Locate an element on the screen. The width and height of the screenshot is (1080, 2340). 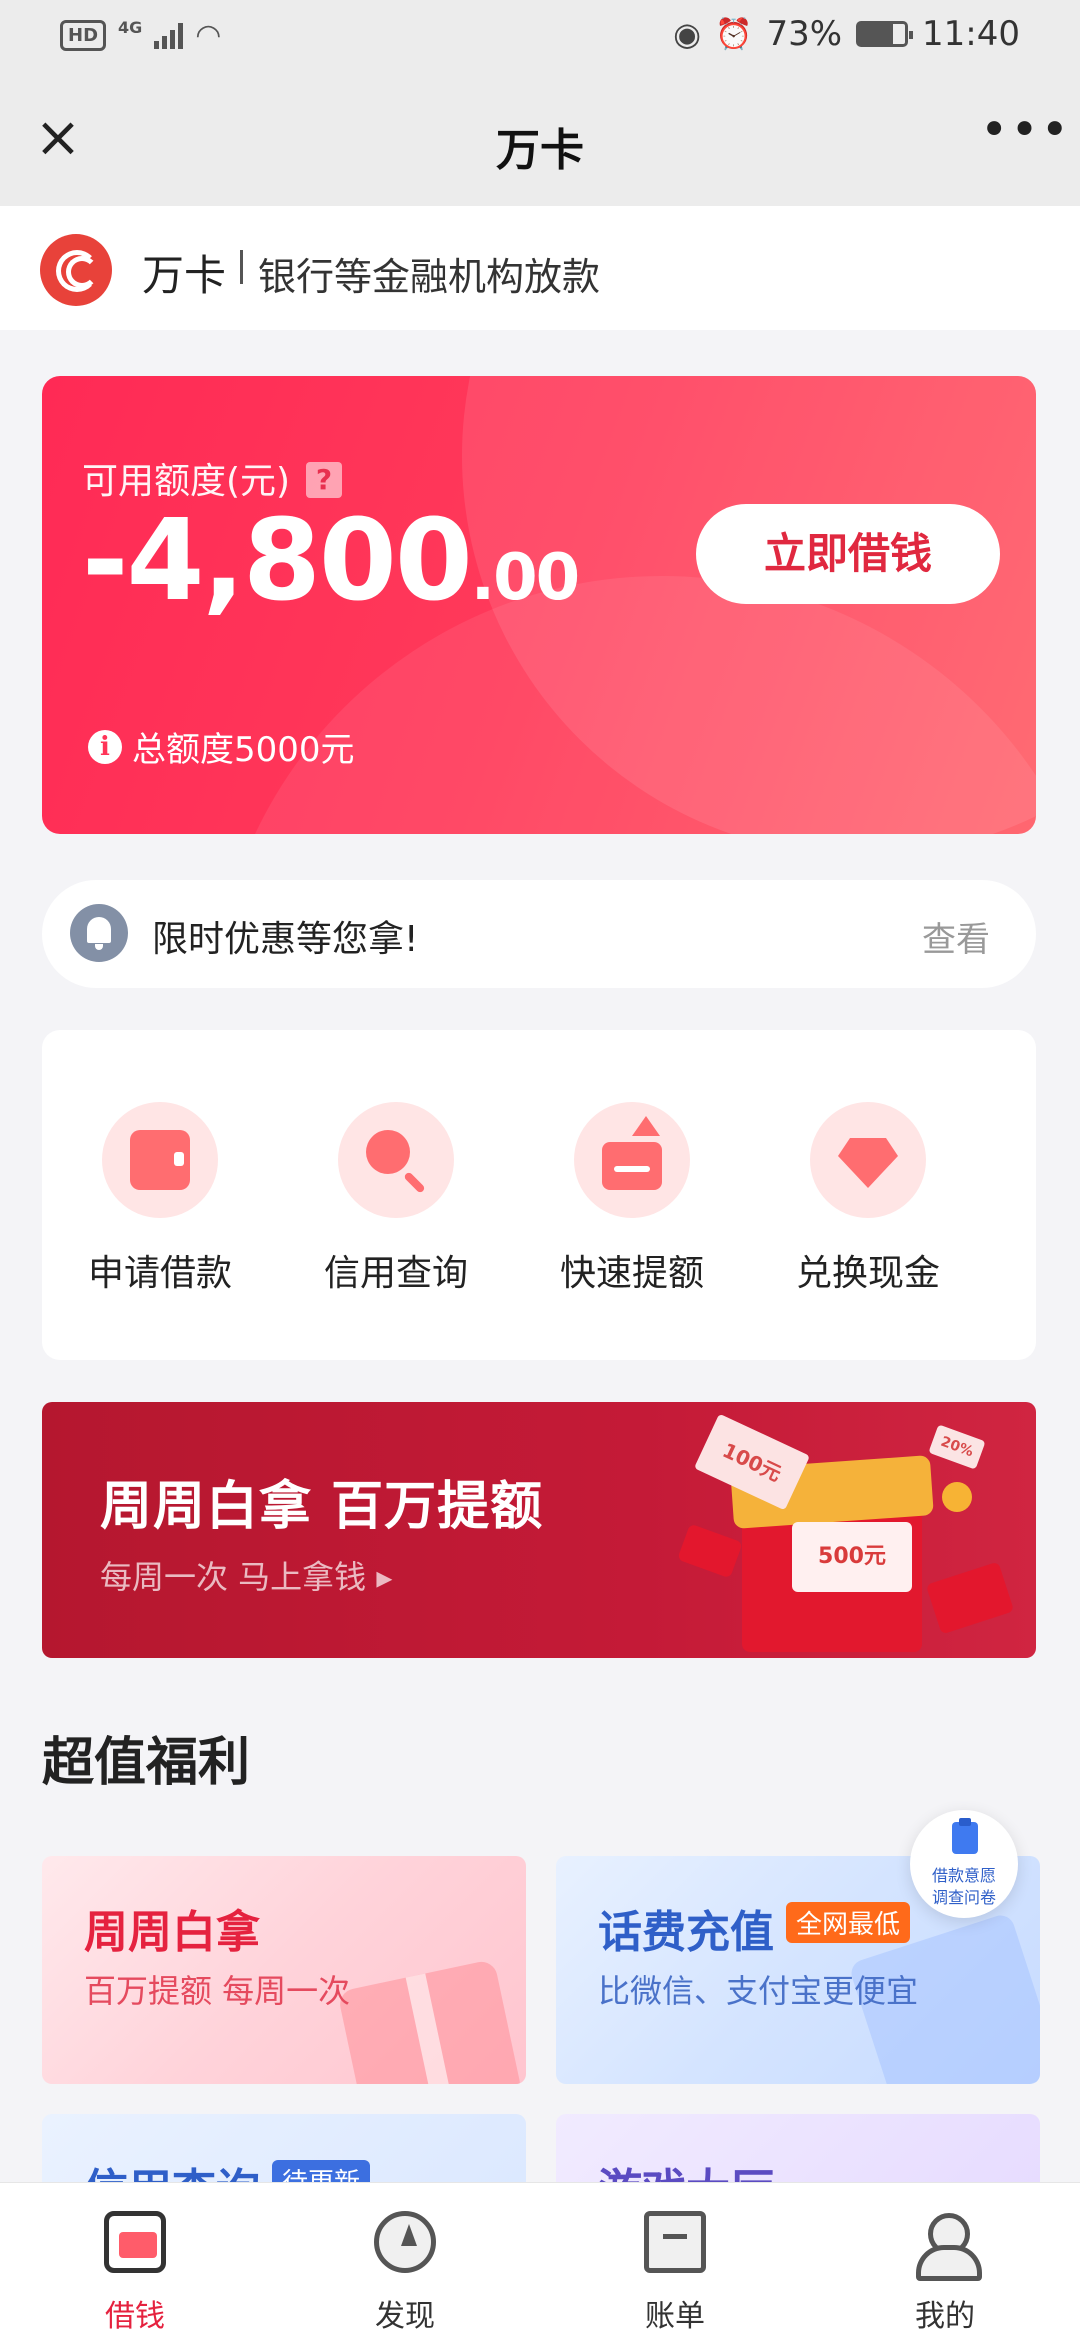
tag-20: 20% is located at coordinates (957, 1447).